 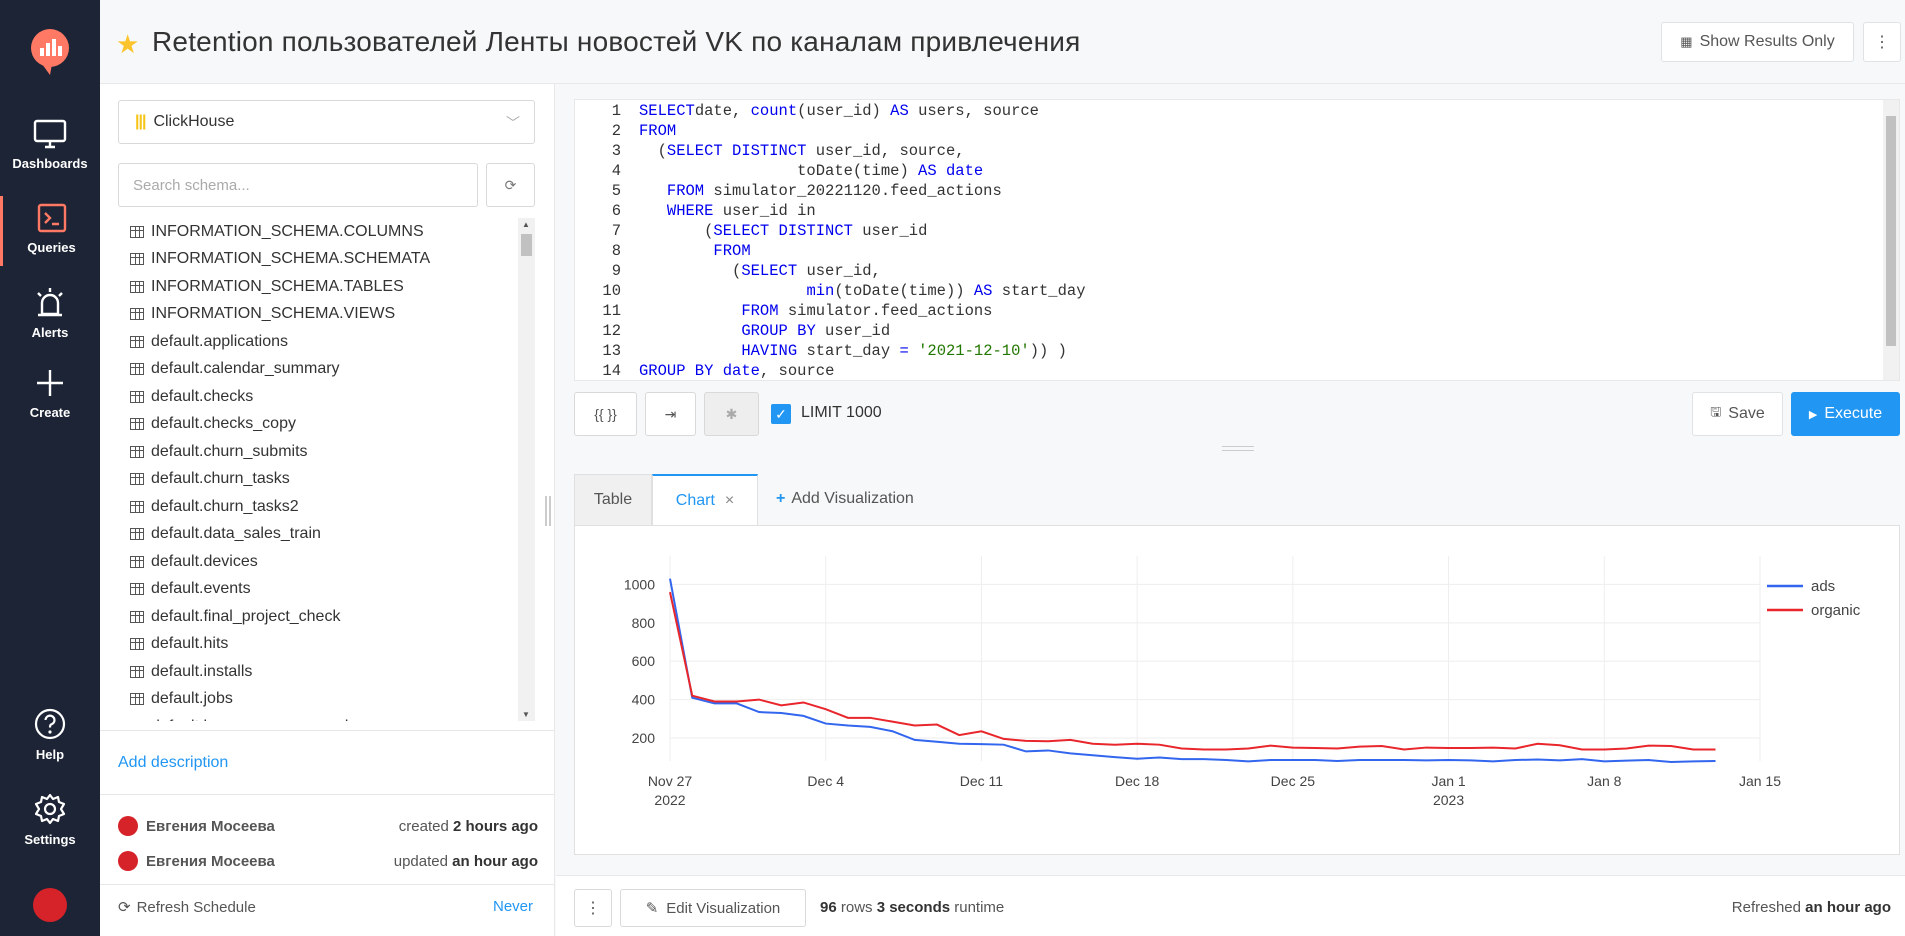 What do you see at coordinates (1760, 781) in the screenshot?
I see `x-tick-label: Jan 15` at bounding box center [1760, 781].